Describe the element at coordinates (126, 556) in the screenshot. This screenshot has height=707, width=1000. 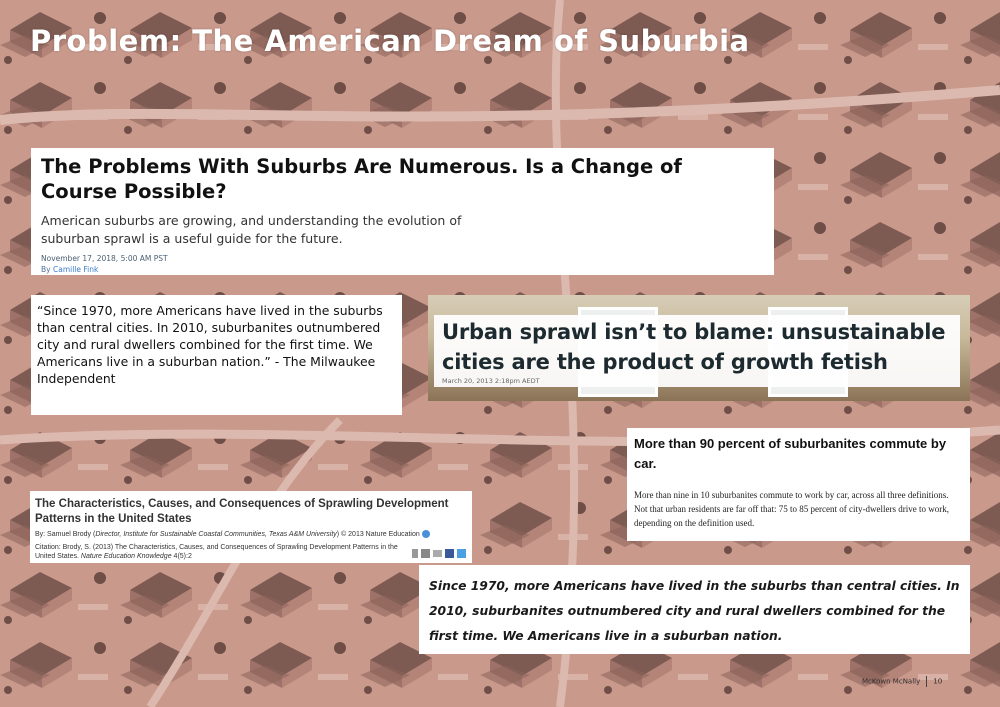
I see `citation-journal: Nature Education Knowledge` at that location.